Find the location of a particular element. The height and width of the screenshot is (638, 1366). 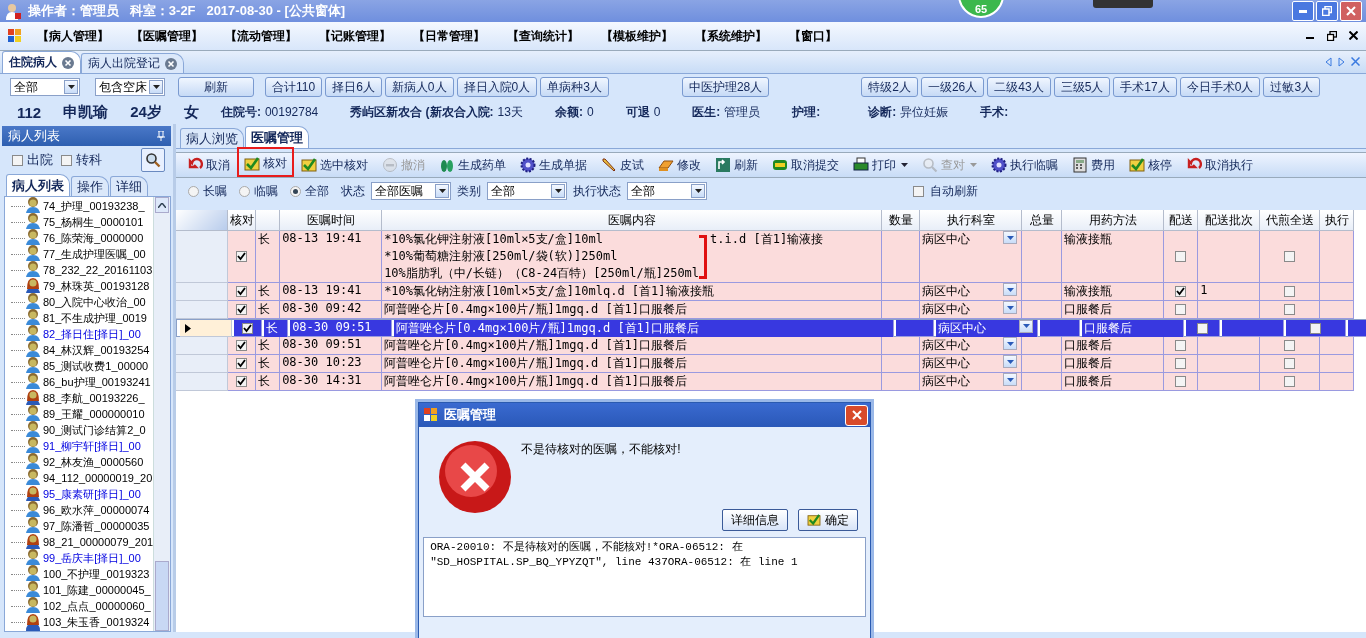

patient-item: 80_入院中心收治_00 is located at coordinates (94, 302).